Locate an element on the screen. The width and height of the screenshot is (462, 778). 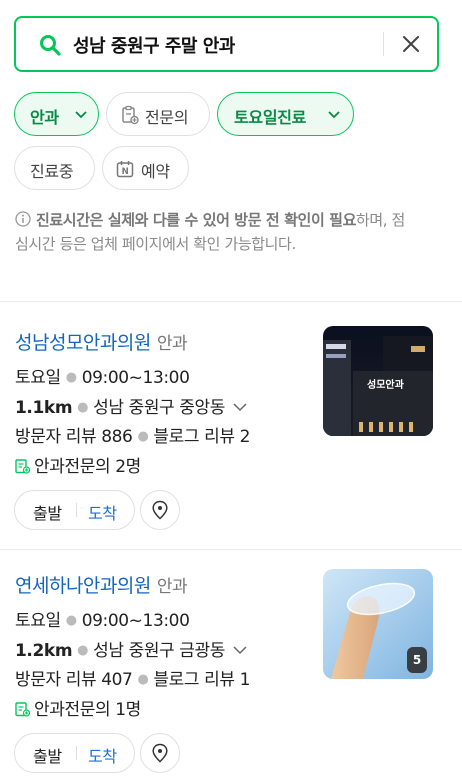
place-name-link: 성남성모안과의원 is located at coordinates (83, 343).